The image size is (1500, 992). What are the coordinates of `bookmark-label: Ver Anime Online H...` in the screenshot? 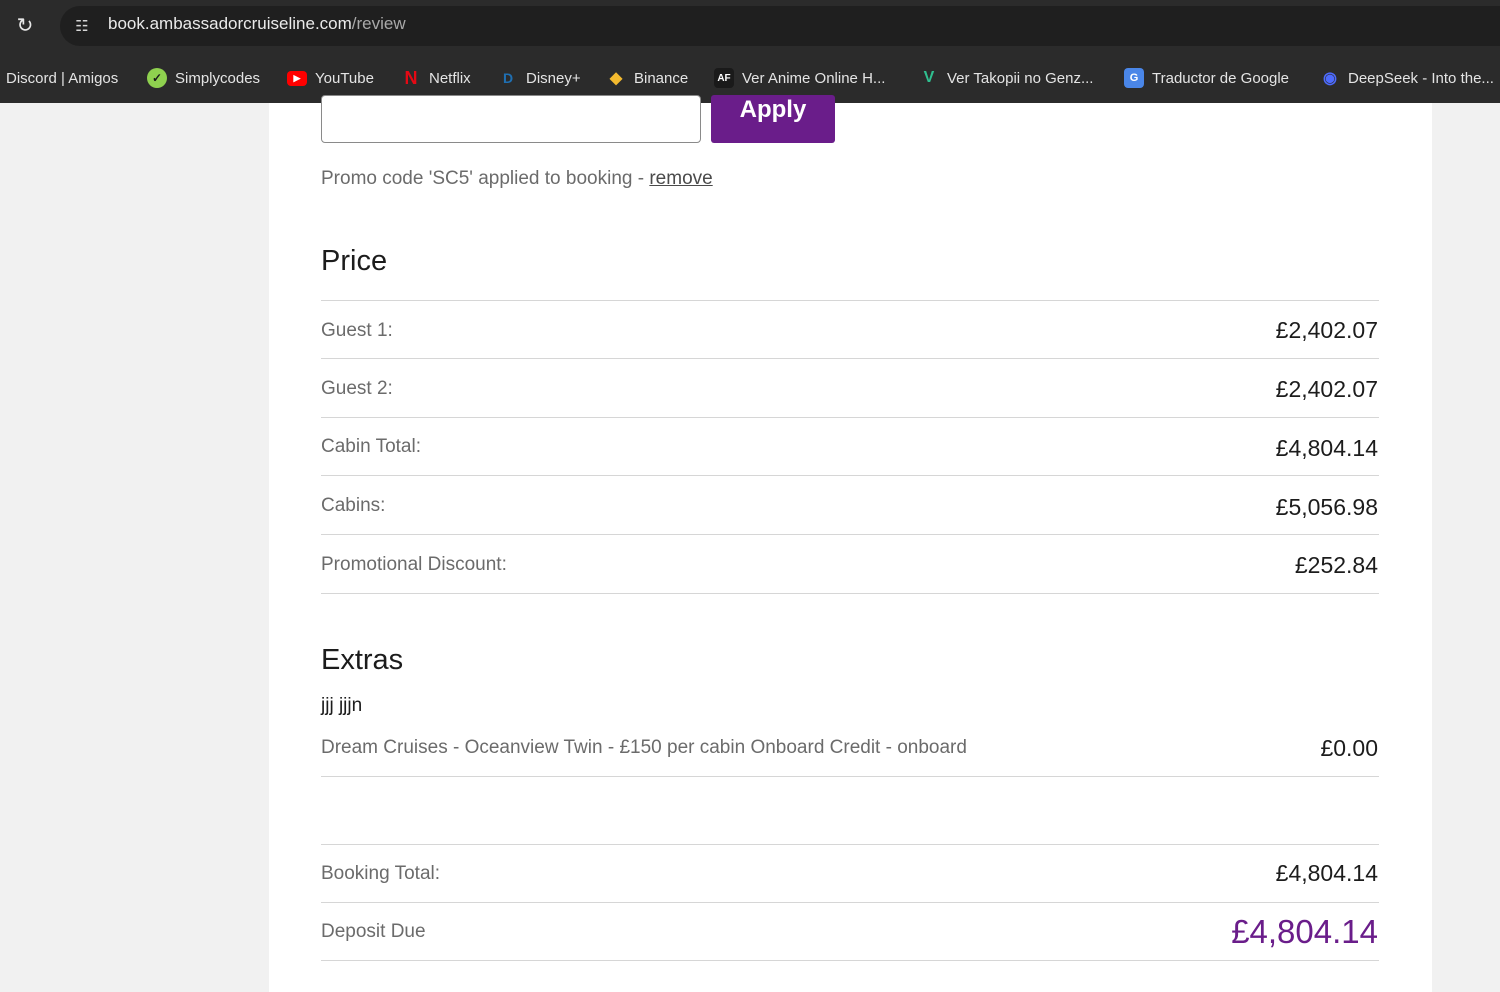 It's located at (814, 78).